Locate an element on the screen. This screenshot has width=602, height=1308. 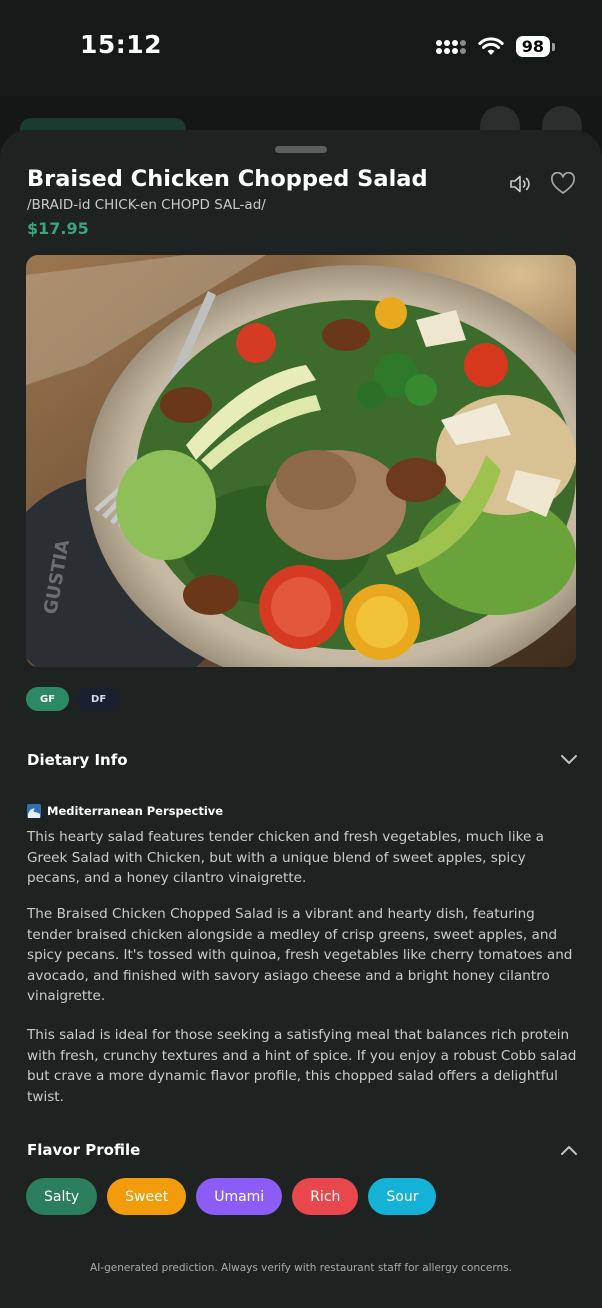
dish-title: Braised Chicken Chopped Salad is located at coordinates (227, 179).